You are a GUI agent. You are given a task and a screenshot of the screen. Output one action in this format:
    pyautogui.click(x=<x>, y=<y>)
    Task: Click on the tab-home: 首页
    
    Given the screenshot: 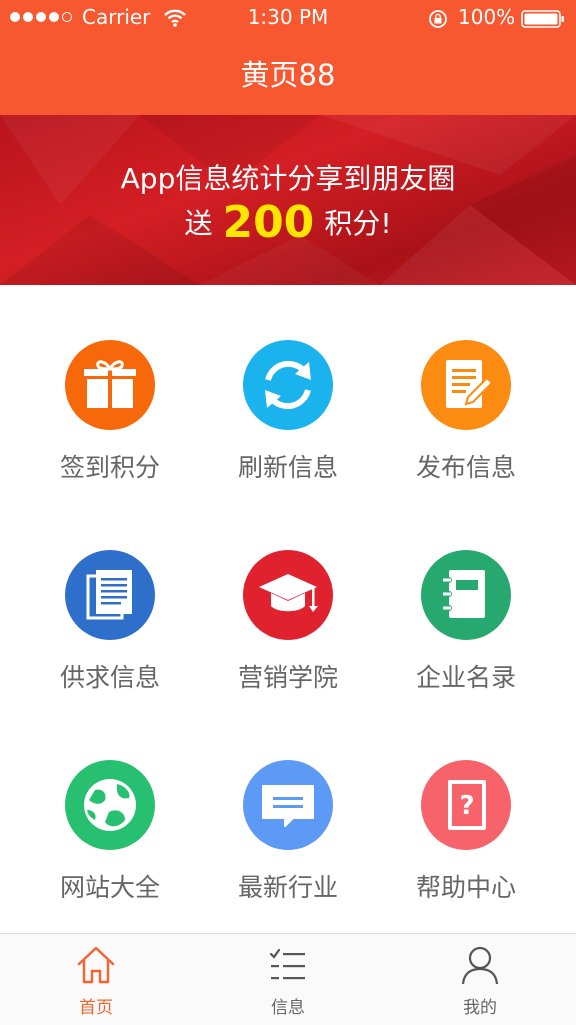 What is the action you would take?
    pyautogui.click(x=96, y=979)
    